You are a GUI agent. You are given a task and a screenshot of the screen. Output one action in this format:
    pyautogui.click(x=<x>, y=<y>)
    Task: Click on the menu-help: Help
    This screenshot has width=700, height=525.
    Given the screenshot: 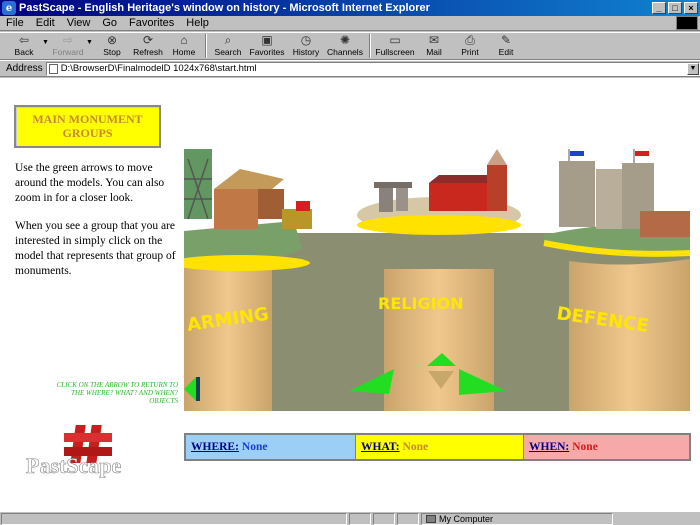 What is the action you would take?
    pyautogui.click(x=197, y=23)
    